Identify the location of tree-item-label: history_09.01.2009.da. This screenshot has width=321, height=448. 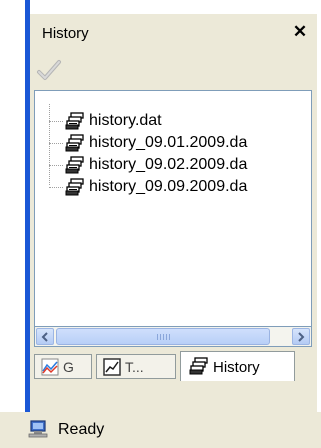
(168, 142).